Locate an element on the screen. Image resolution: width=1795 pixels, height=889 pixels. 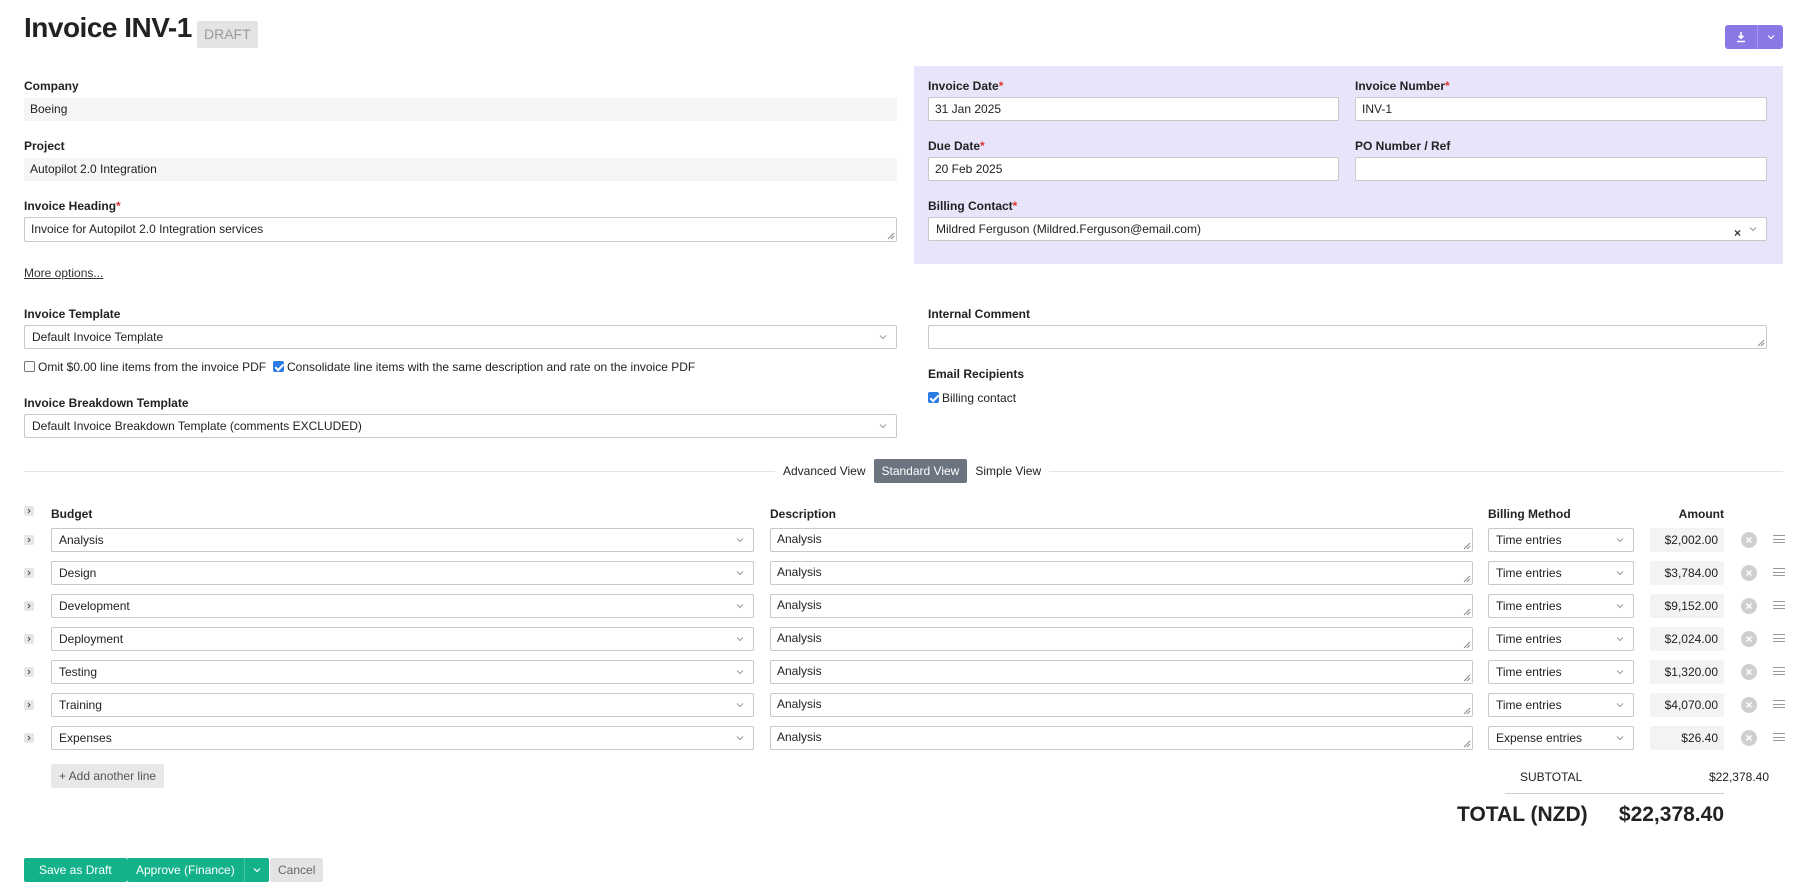
billing-method-column-header: Billing Method is located at coordinates (1529, 514).